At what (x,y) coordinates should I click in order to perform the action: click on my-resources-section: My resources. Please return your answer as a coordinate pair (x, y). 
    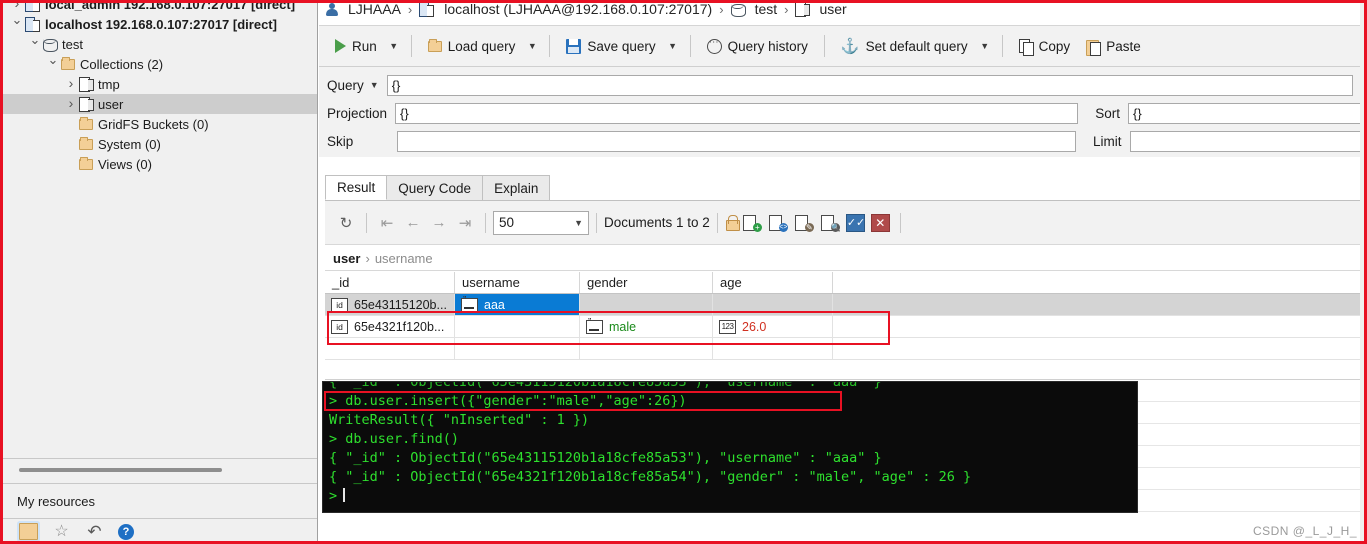
    Looking at the image, I should click on (160, 501).